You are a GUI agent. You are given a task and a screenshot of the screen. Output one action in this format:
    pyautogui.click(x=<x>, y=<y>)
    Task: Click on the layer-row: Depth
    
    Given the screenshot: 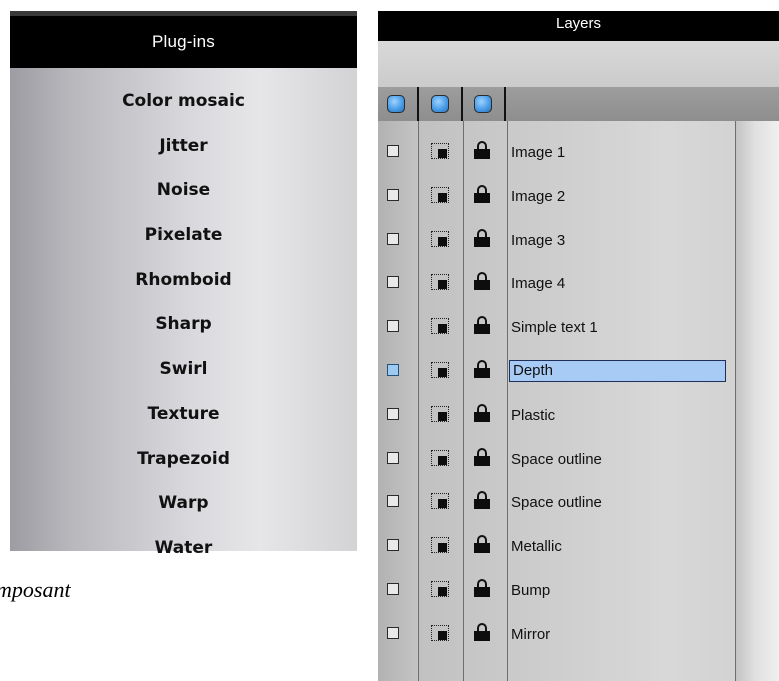 What is the action you would take?
    pyautogui.click(x=578, y=372)
    